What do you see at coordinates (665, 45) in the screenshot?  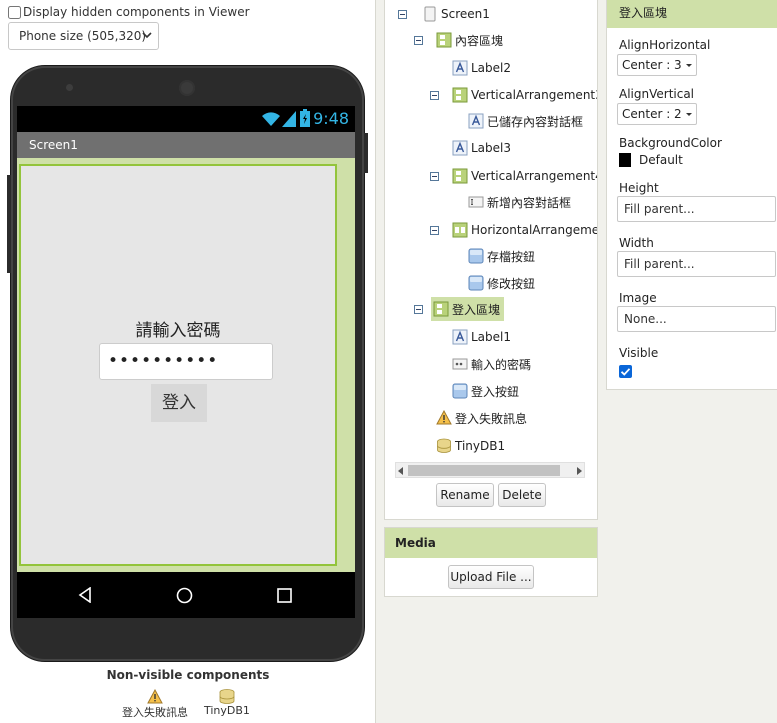 I see `align-horizontal-label: AlignHorizontal` at bounding box center [665, 45].